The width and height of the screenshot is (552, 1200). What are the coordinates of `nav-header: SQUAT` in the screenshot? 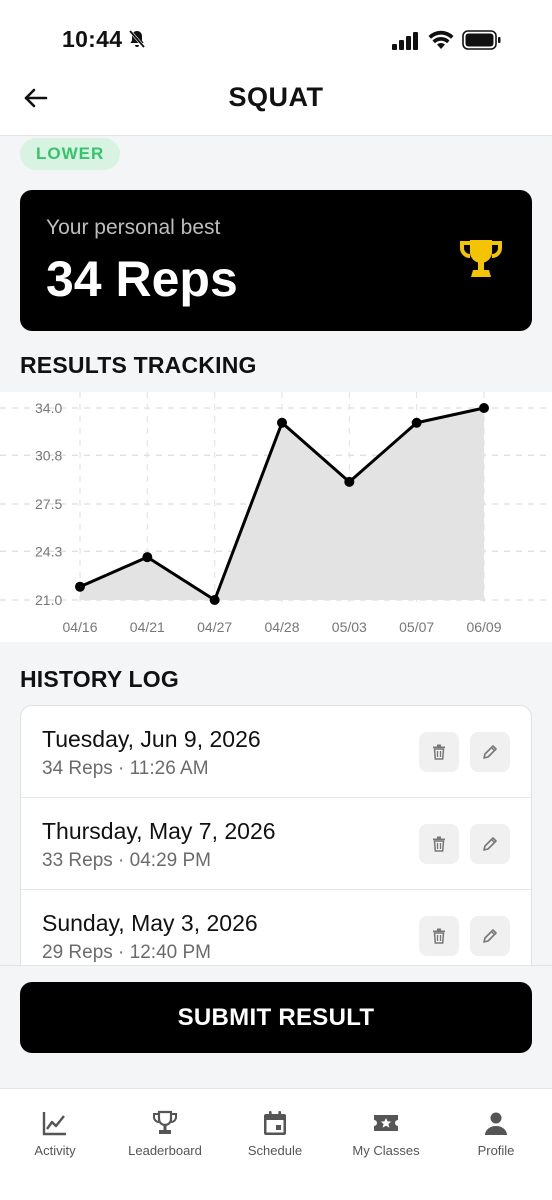 It's located at (276, 104).